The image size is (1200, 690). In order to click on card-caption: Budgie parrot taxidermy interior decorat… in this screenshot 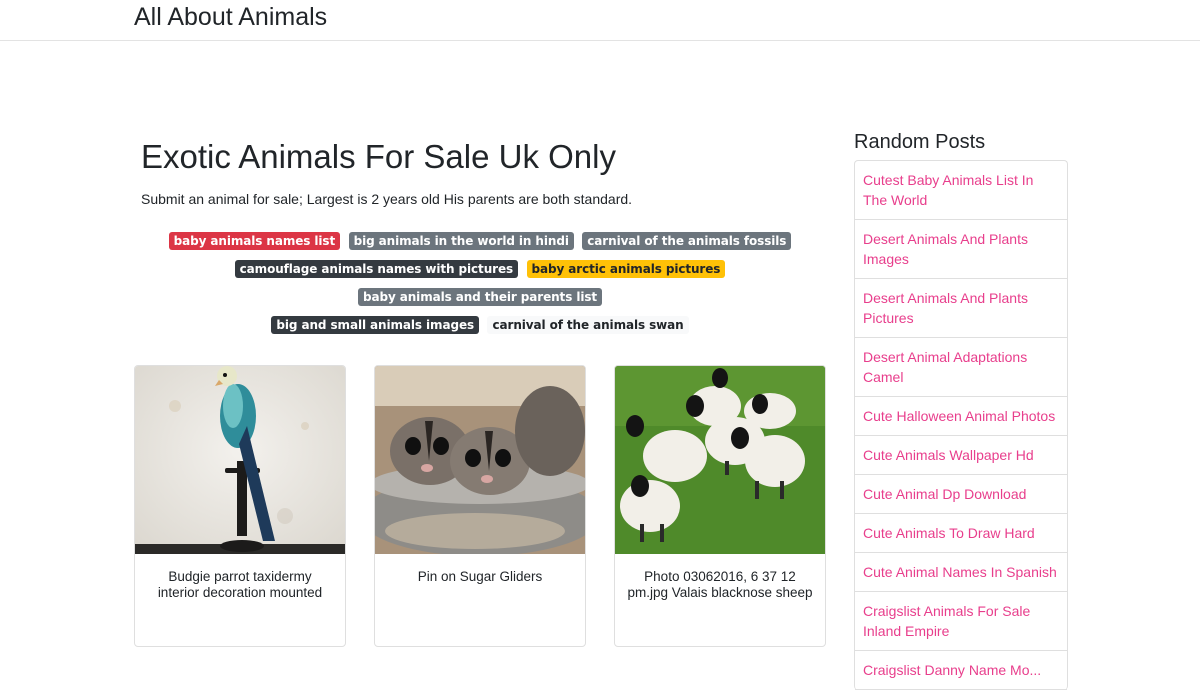, I will do `click(240, 584)`.